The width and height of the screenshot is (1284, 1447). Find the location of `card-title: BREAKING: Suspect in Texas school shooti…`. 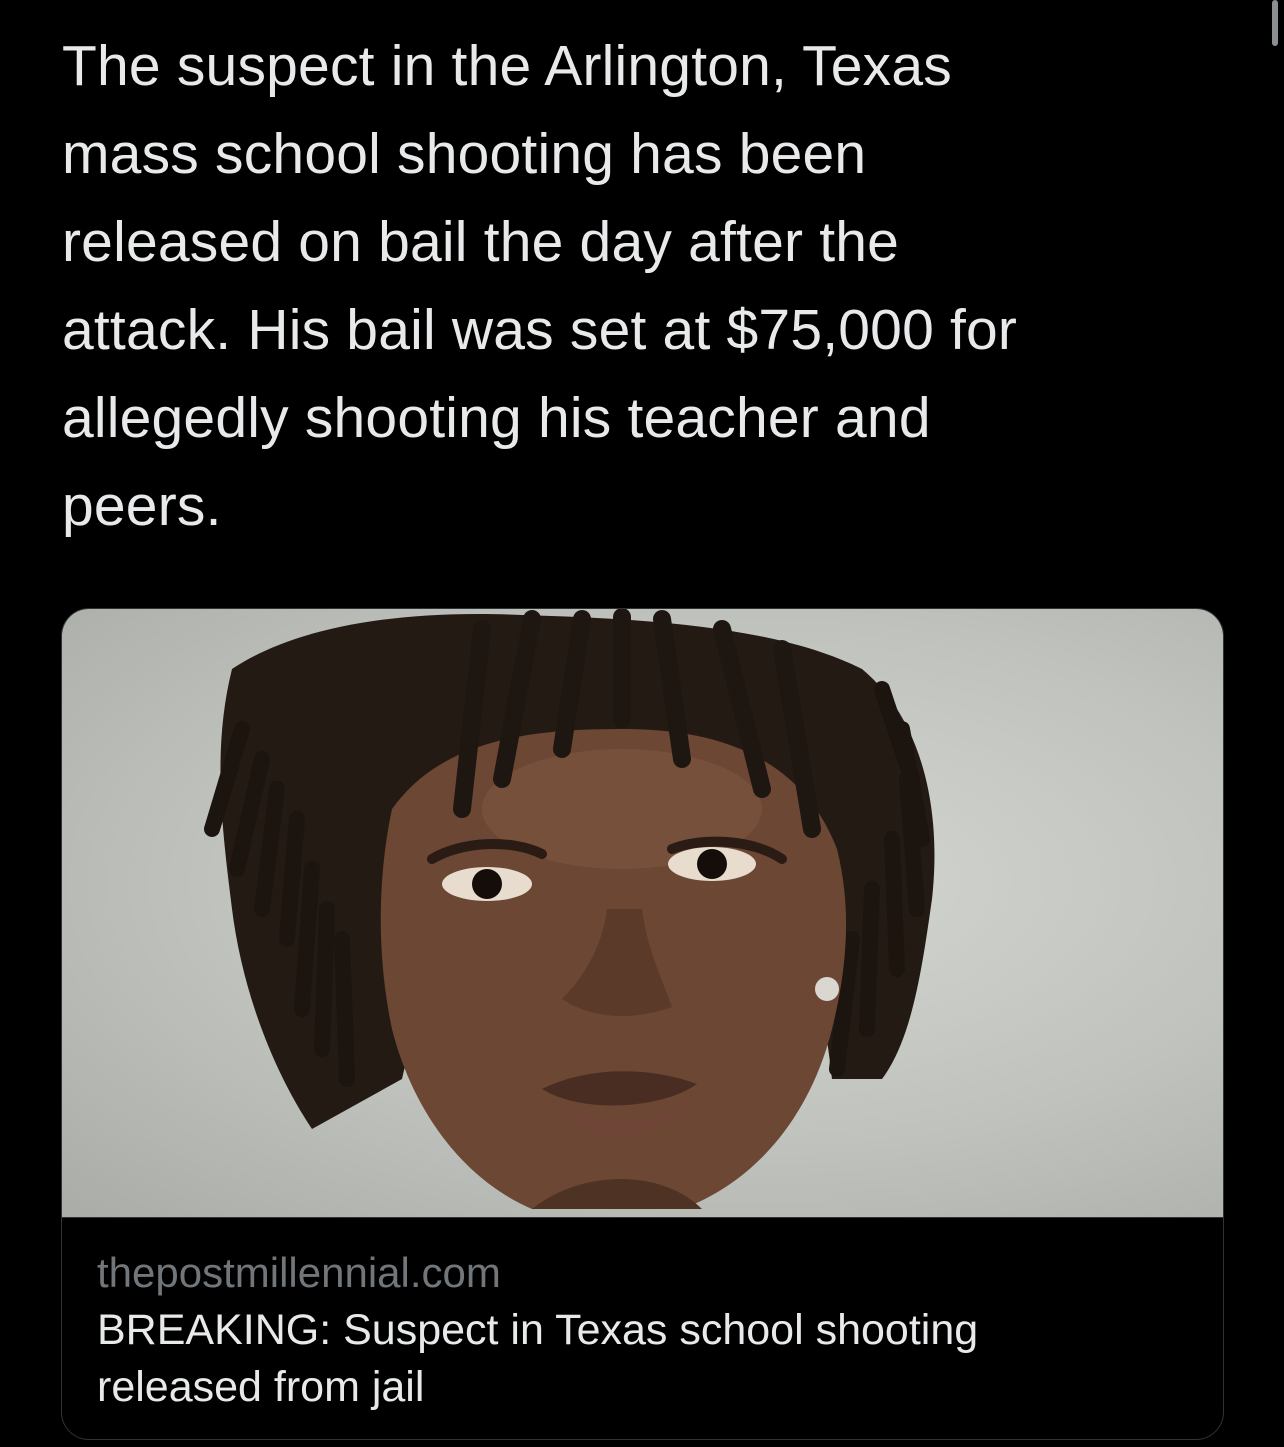

card-title: BREAKING: Suspect in Texas school shooti… is located at coordinates (538, 1358).